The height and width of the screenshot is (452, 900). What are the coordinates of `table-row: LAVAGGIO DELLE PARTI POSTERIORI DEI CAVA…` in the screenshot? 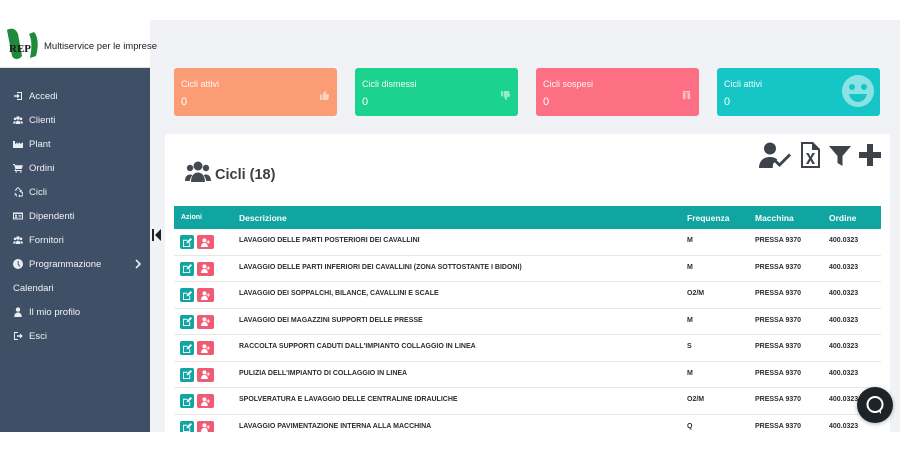 It's located at (527, 242).